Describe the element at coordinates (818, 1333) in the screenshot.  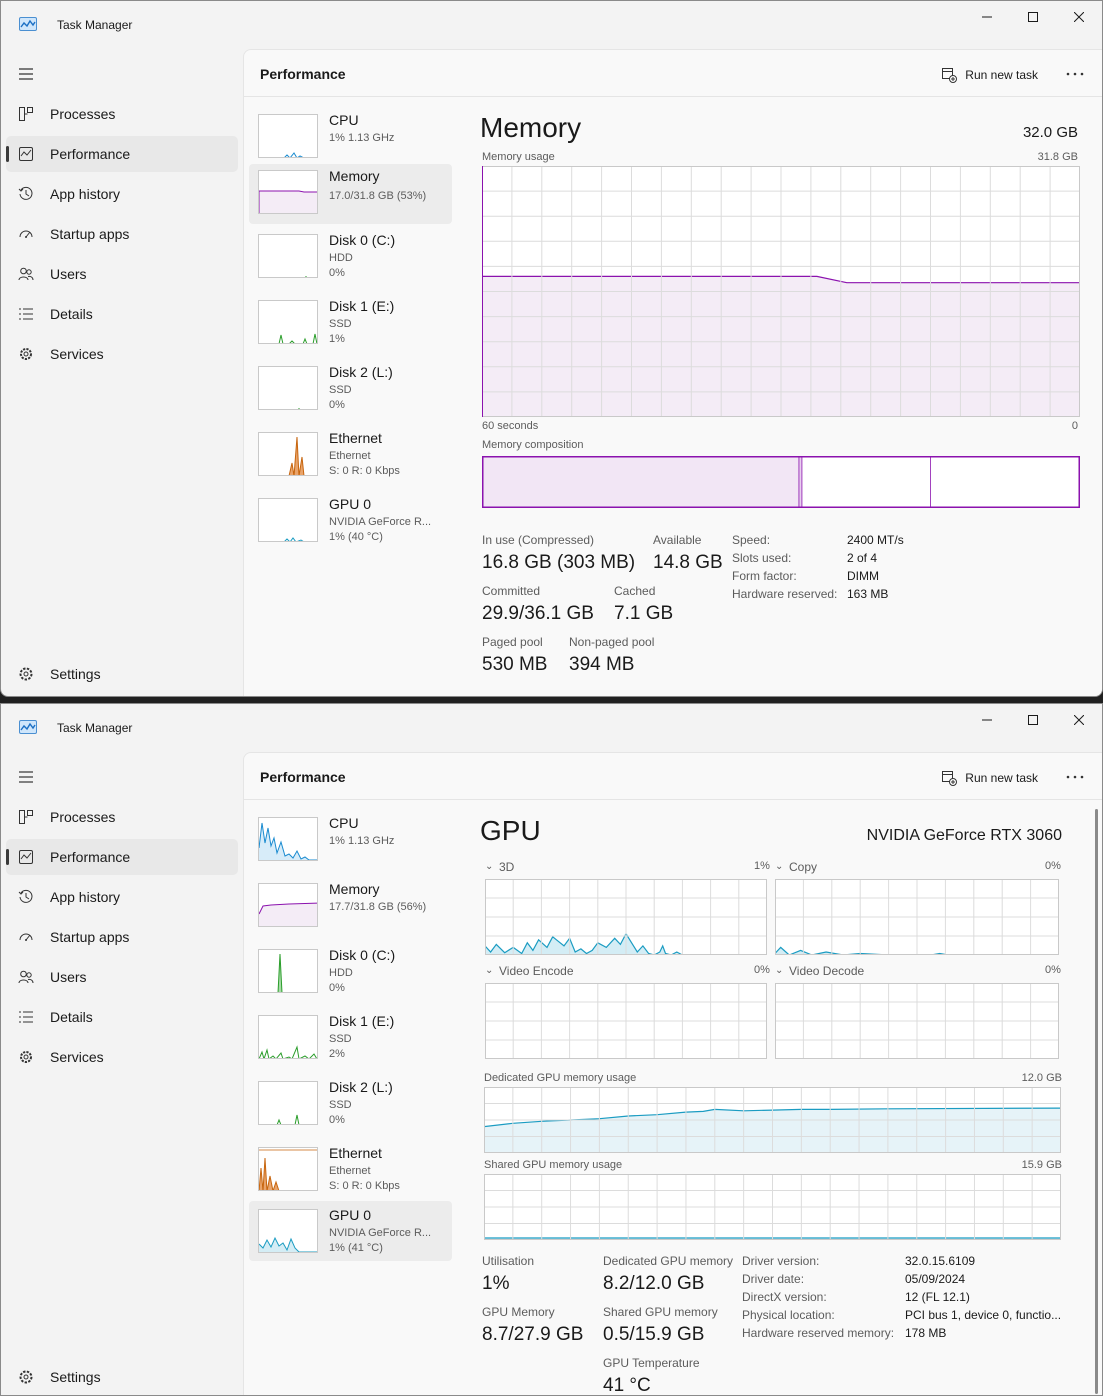
I see `spec-key: Hardware reserved memory:` at that location.